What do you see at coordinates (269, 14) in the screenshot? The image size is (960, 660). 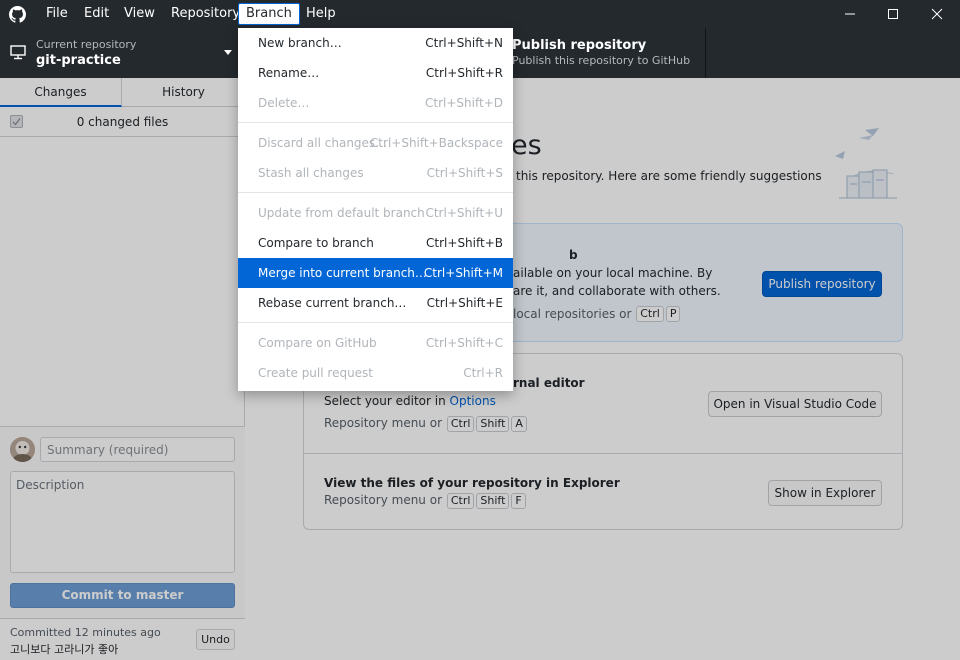 I see `menu-branch: Branch` at bounding box center [269, 14].